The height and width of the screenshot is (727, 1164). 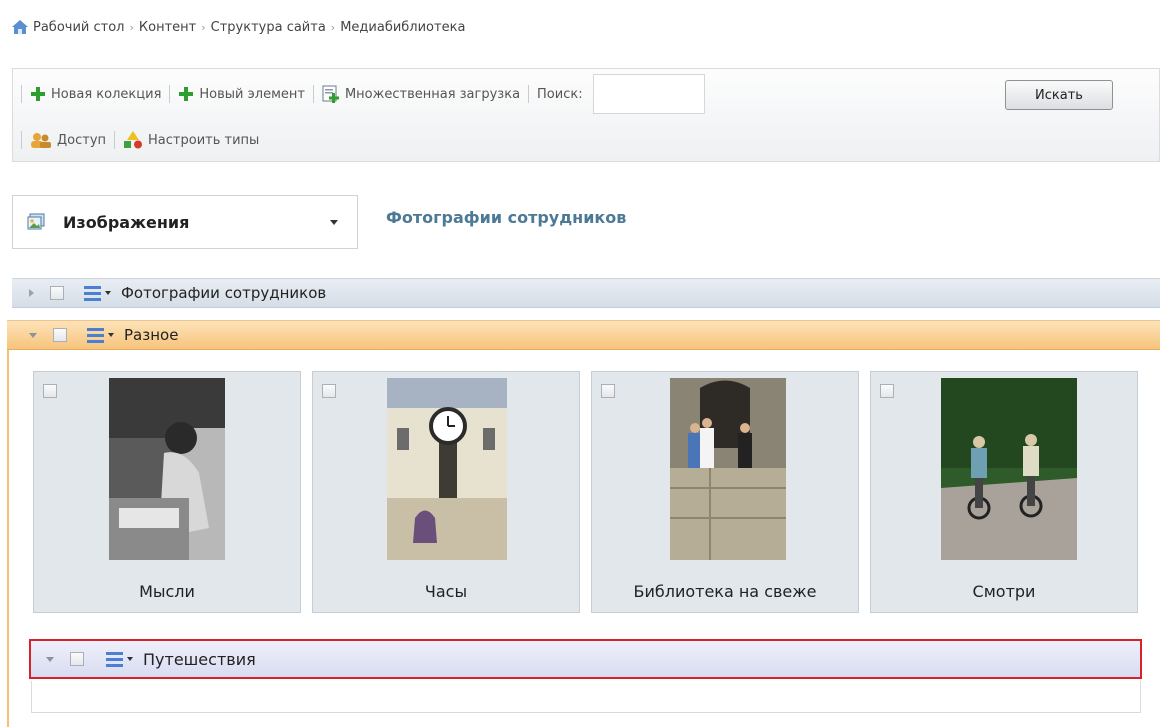 I want to click on media-item-caption: Смотри, so click(x=1004, y=591).